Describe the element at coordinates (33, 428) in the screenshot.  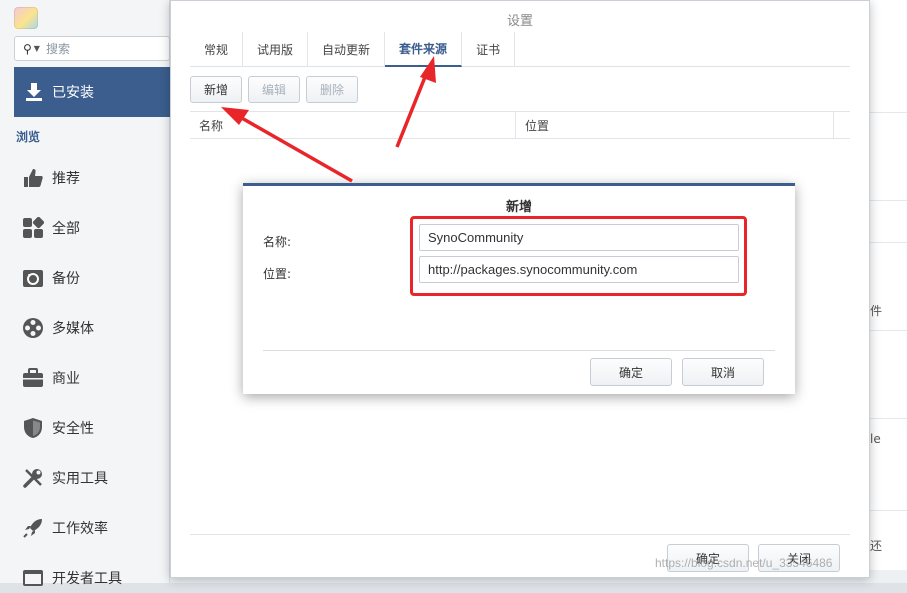
I see `shield-icon` at that location.